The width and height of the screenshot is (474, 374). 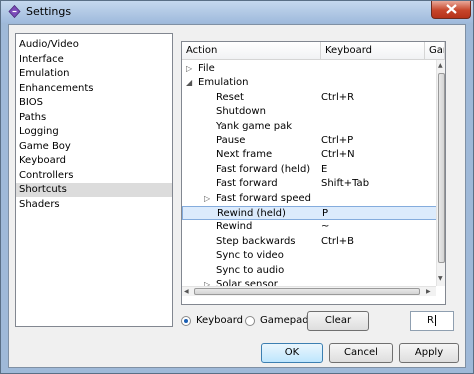 What do you see at coordinates (345, 184) in the screenshot?
I see `keyboard-binding: Shift+Tab` at bounding box center [345, 184].